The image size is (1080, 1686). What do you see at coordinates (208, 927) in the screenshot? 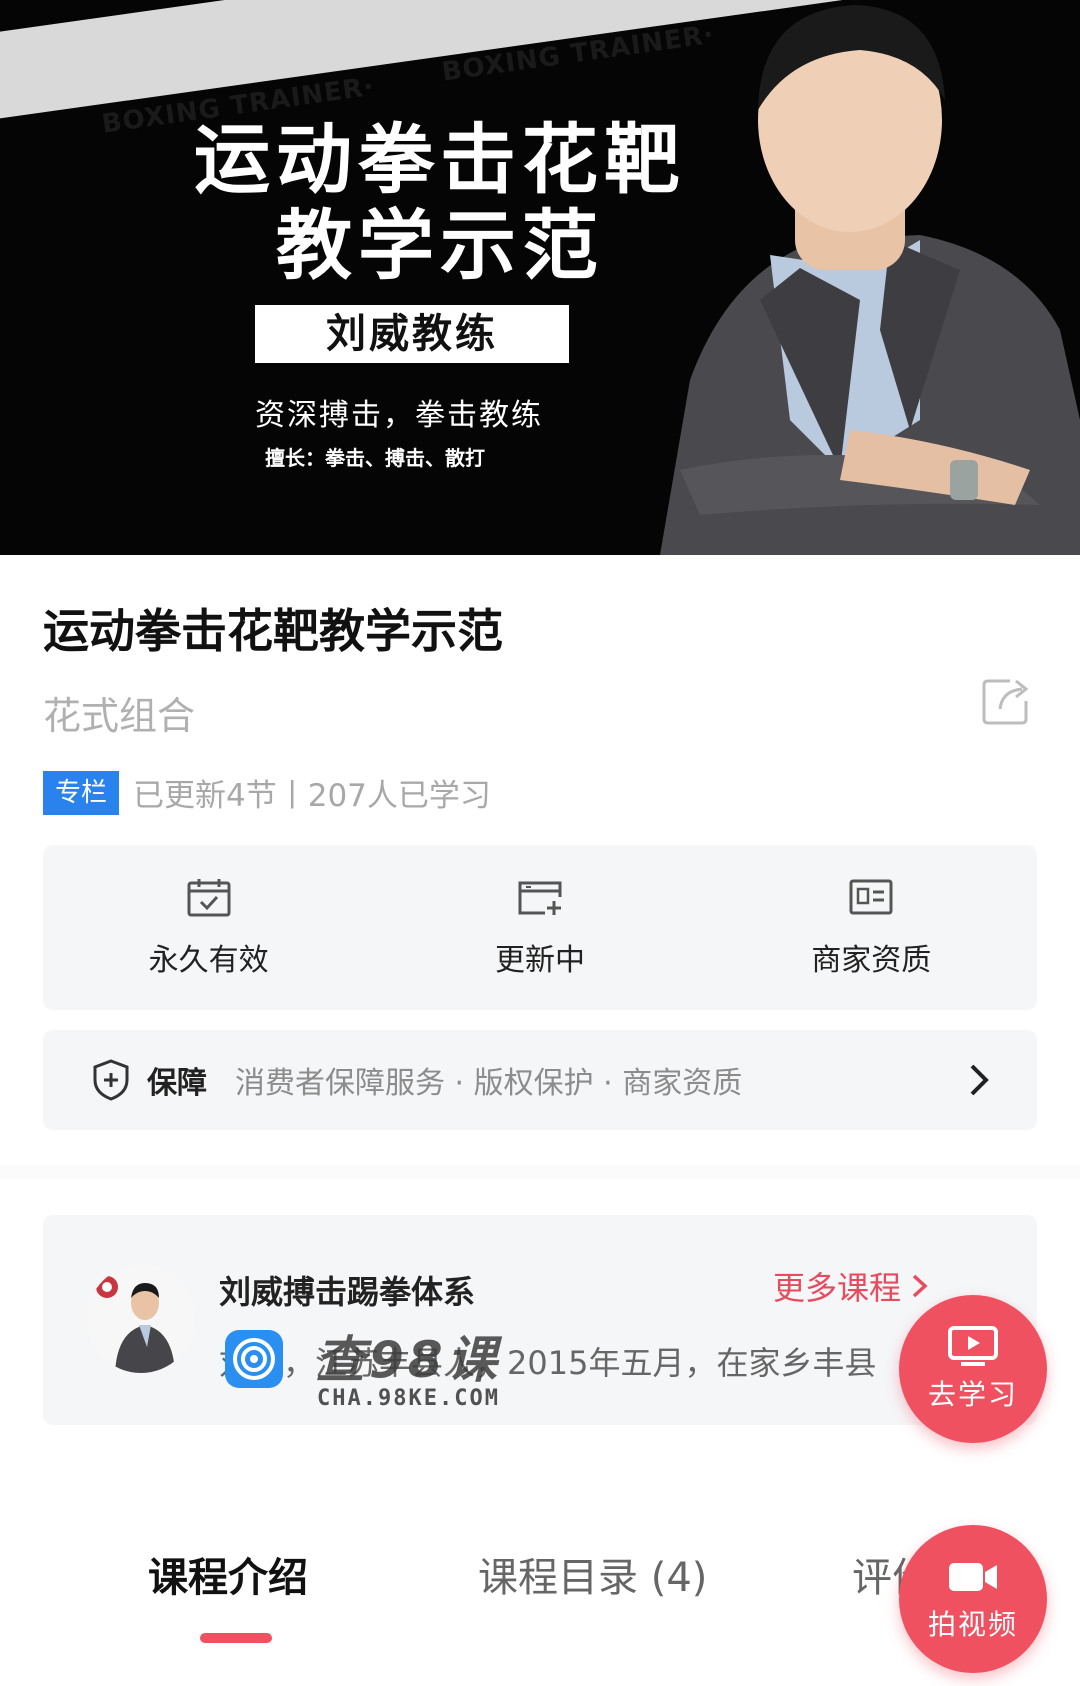
I see `feature-permanent: 永久有效` at bounding box center [208, 927].